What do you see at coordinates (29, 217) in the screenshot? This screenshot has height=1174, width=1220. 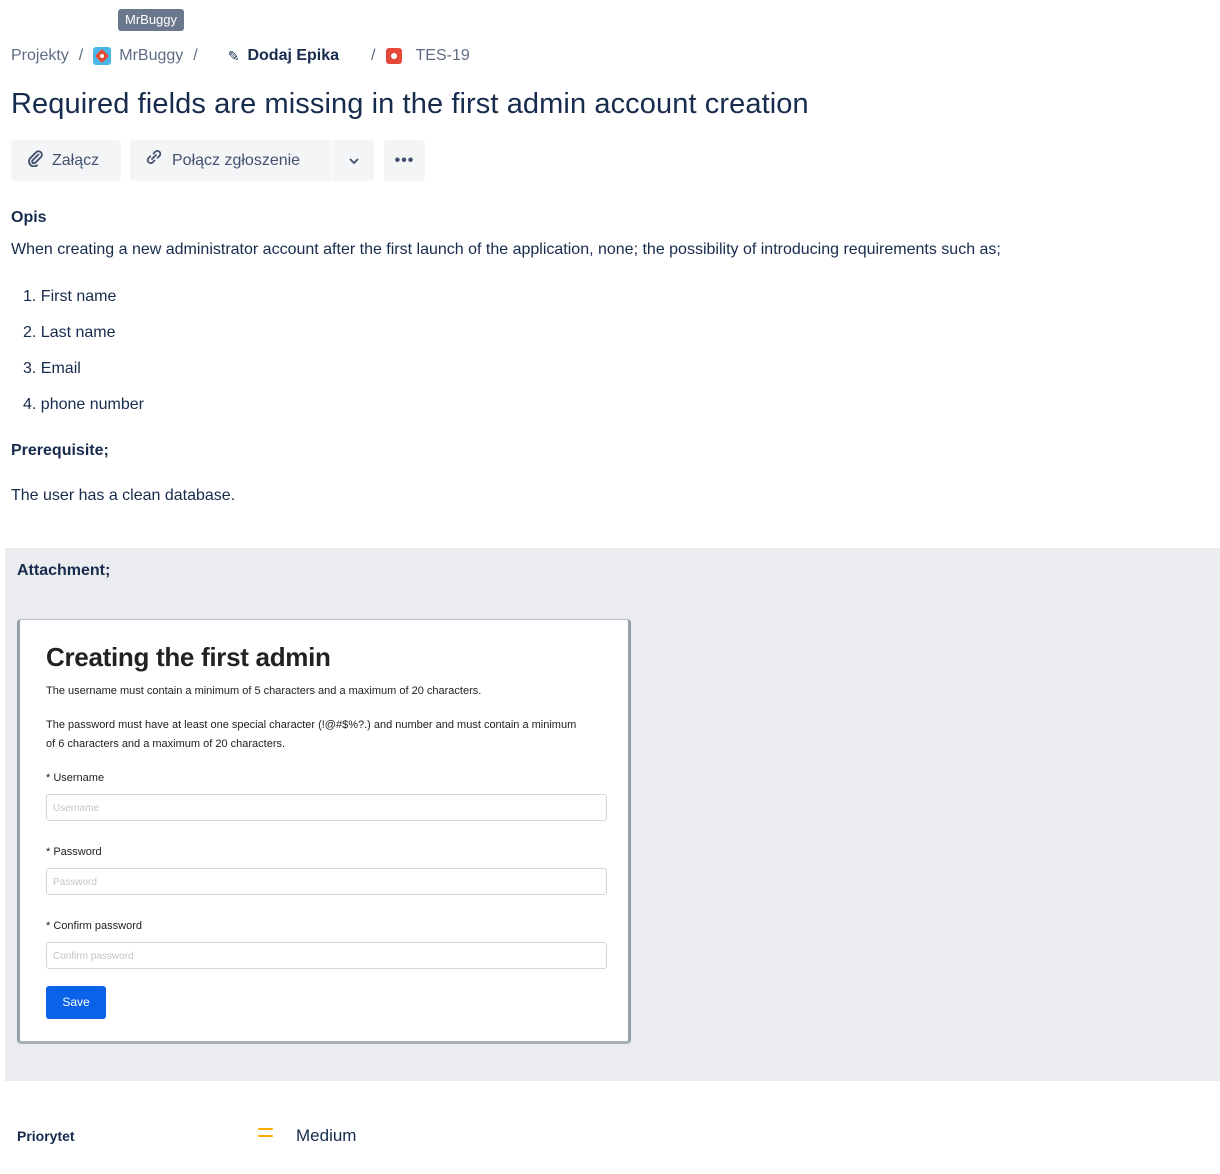 I see `description-heading: Opis` at bounding box center [29, 217].